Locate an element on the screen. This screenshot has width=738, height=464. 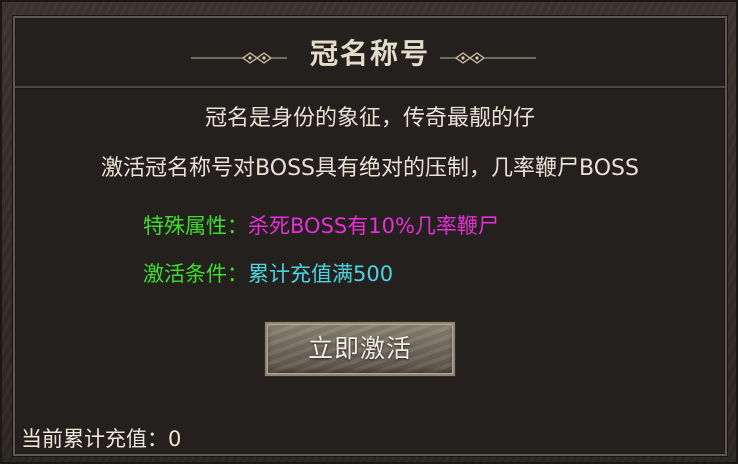
current-recharge-label: 当前累计充值： is located at coordinates (94, 439).